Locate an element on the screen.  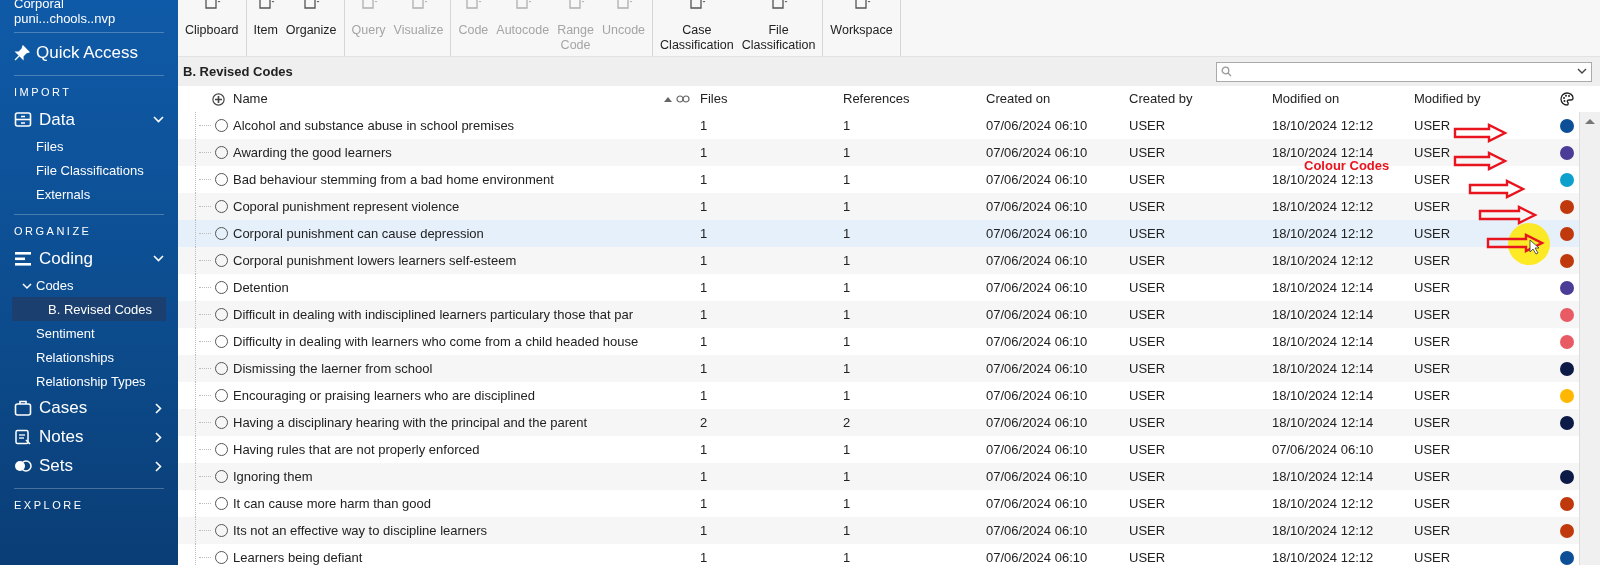
column-header: Modified on is located at coordinates (1306, 99).